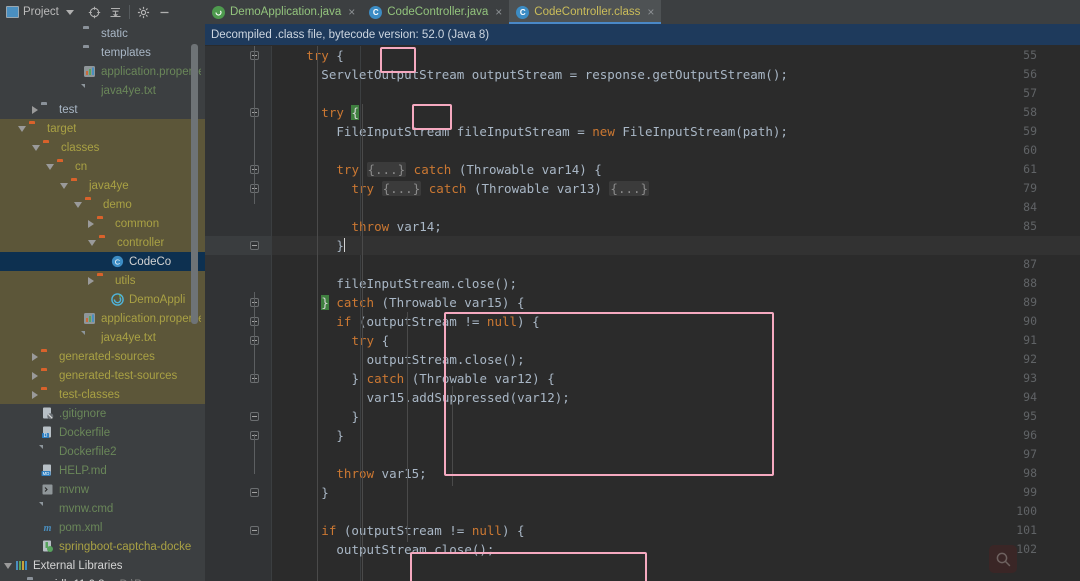  I want to click on tree-node-application-propertie: application.propertie, so click(102, 318).